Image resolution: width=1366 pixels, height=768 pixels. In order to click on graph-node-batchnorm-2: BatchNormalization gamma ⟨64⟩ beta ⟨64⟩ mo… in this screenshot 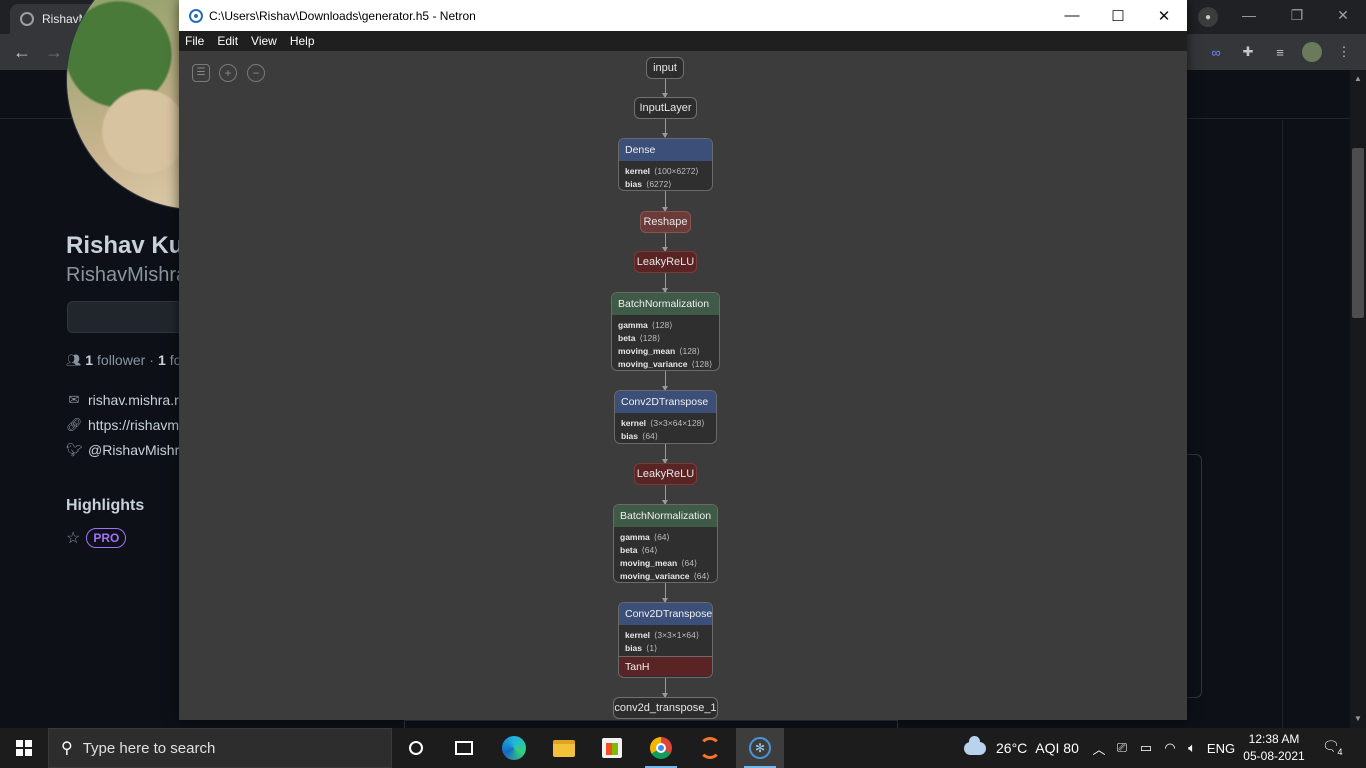, I will do `click(665, 543)`.